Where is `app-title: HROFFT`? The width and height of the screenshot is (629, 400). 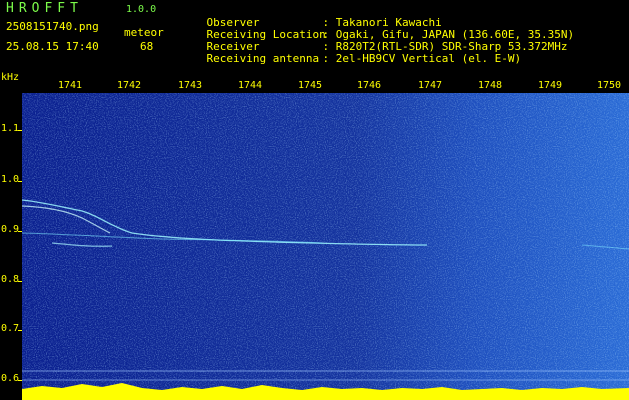
app-title: HROFFT is located at coordinates (44, 8).